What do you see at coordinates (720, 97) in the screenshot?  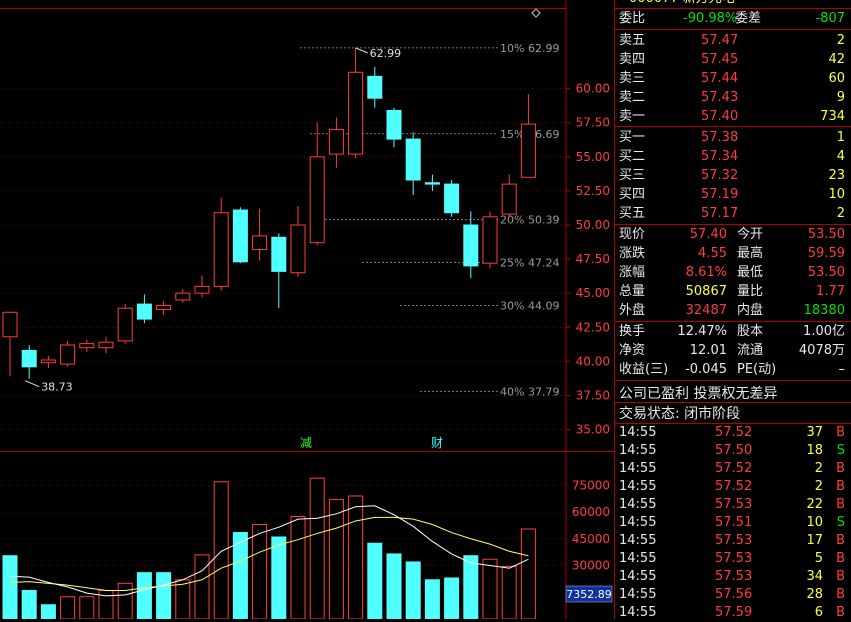 I see `ask-price: 57.43` at bounding box center [720, 97].